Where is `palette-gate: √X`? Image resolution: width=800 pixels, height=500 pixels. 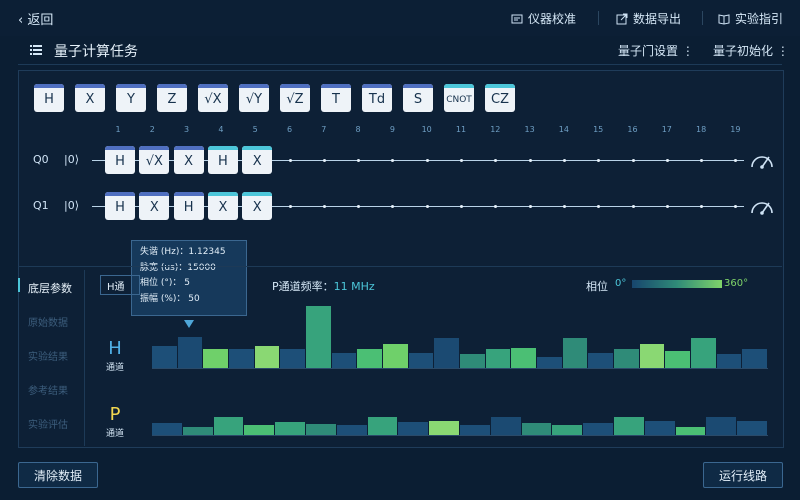
palette-gate: √X is located at coordinates (213, 98).